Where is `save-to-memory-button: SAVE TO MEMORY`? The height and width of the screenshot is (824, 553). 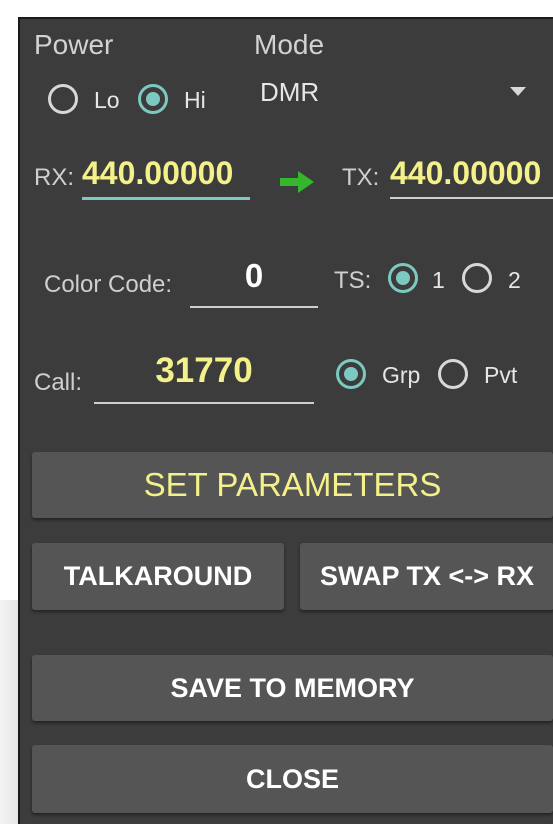 save-to-memory-button: SAVE TO MEMORY is located at coordinates (292, 688).